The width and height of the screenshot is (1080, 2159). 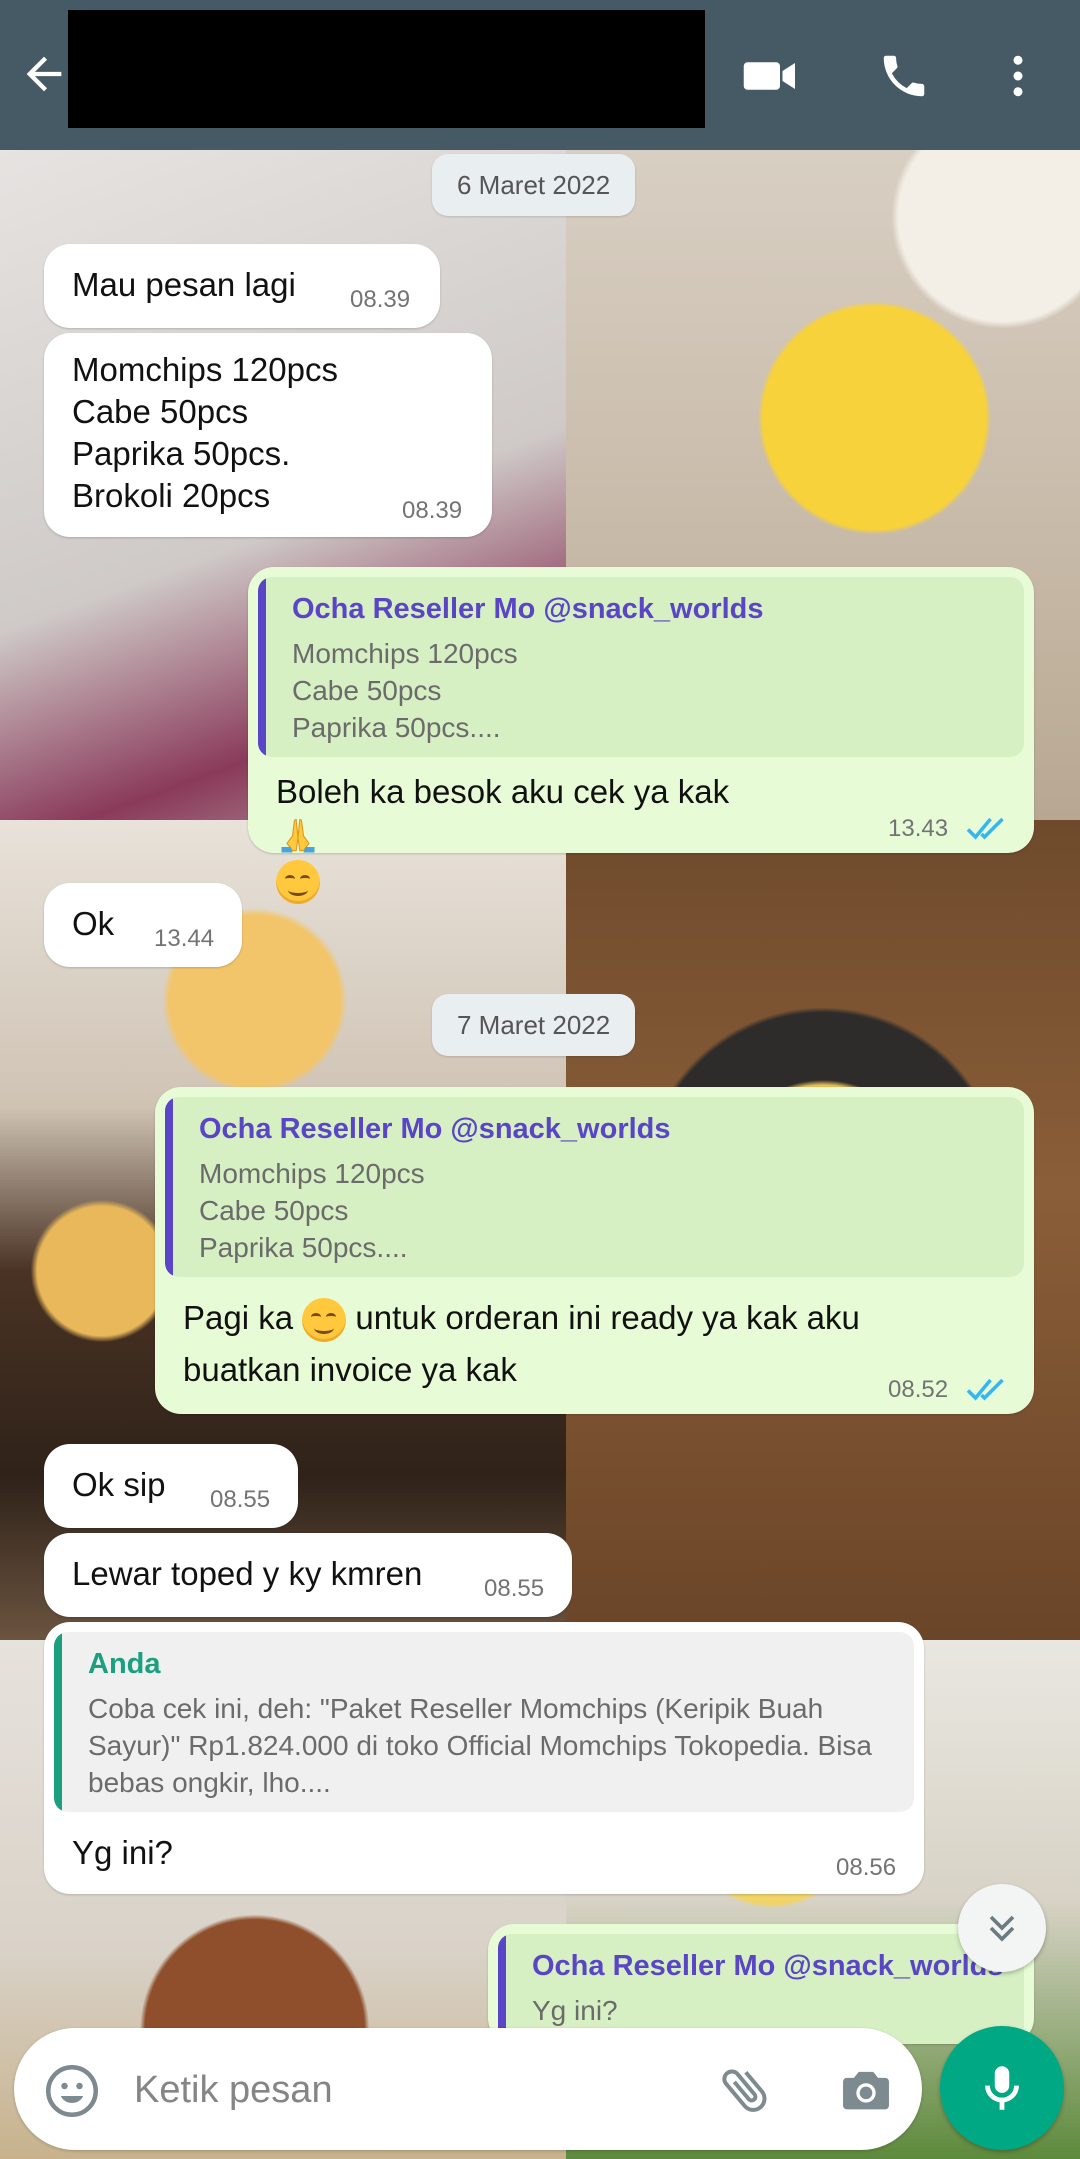 I want to click on attach-button, so click(x=746, y=2090).